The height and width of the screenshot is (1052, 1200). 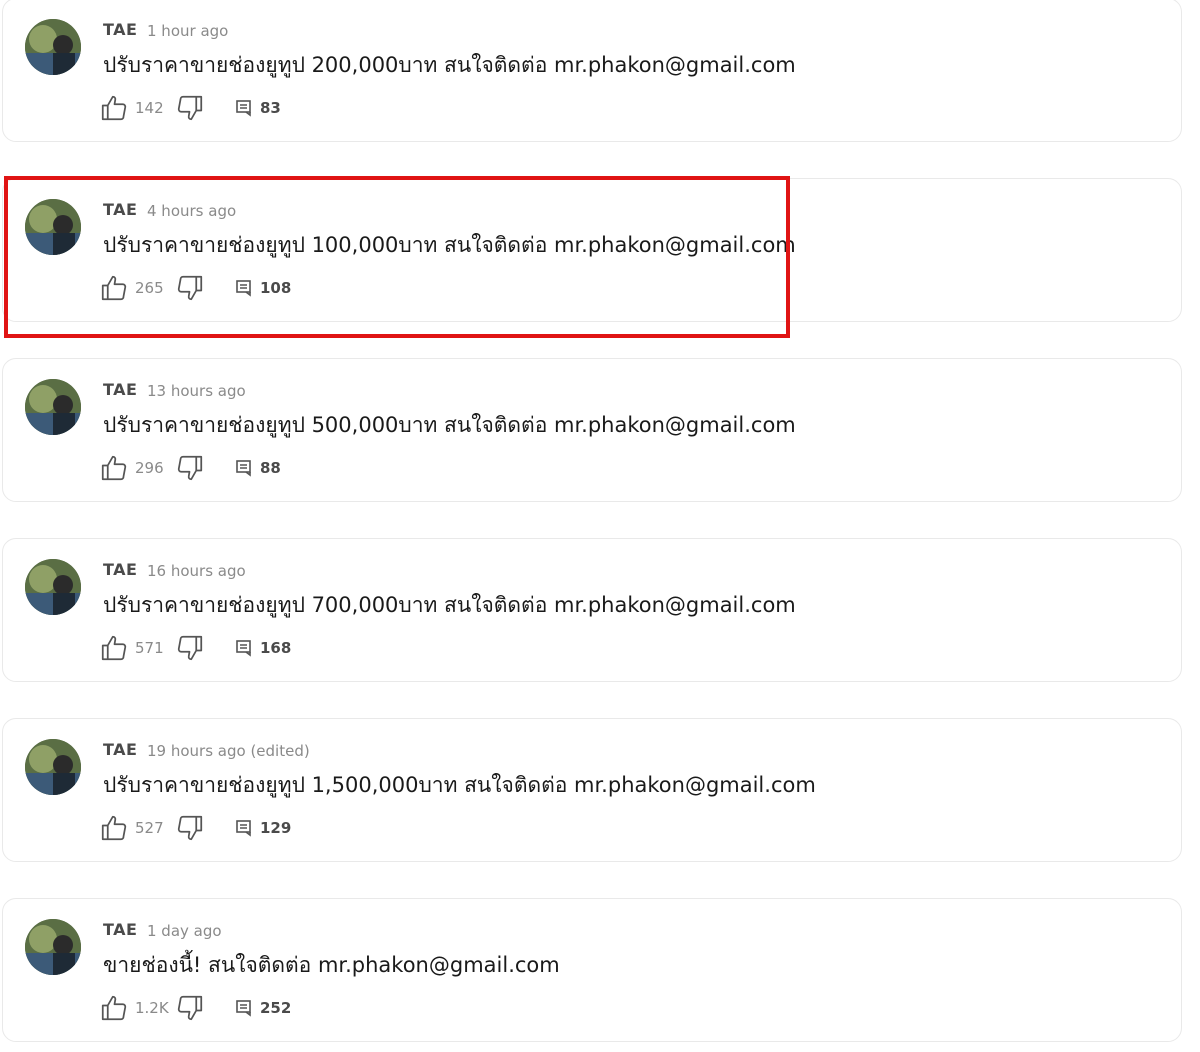 I want to click on like-button: 1.2K, so click(x=135, y=1008).